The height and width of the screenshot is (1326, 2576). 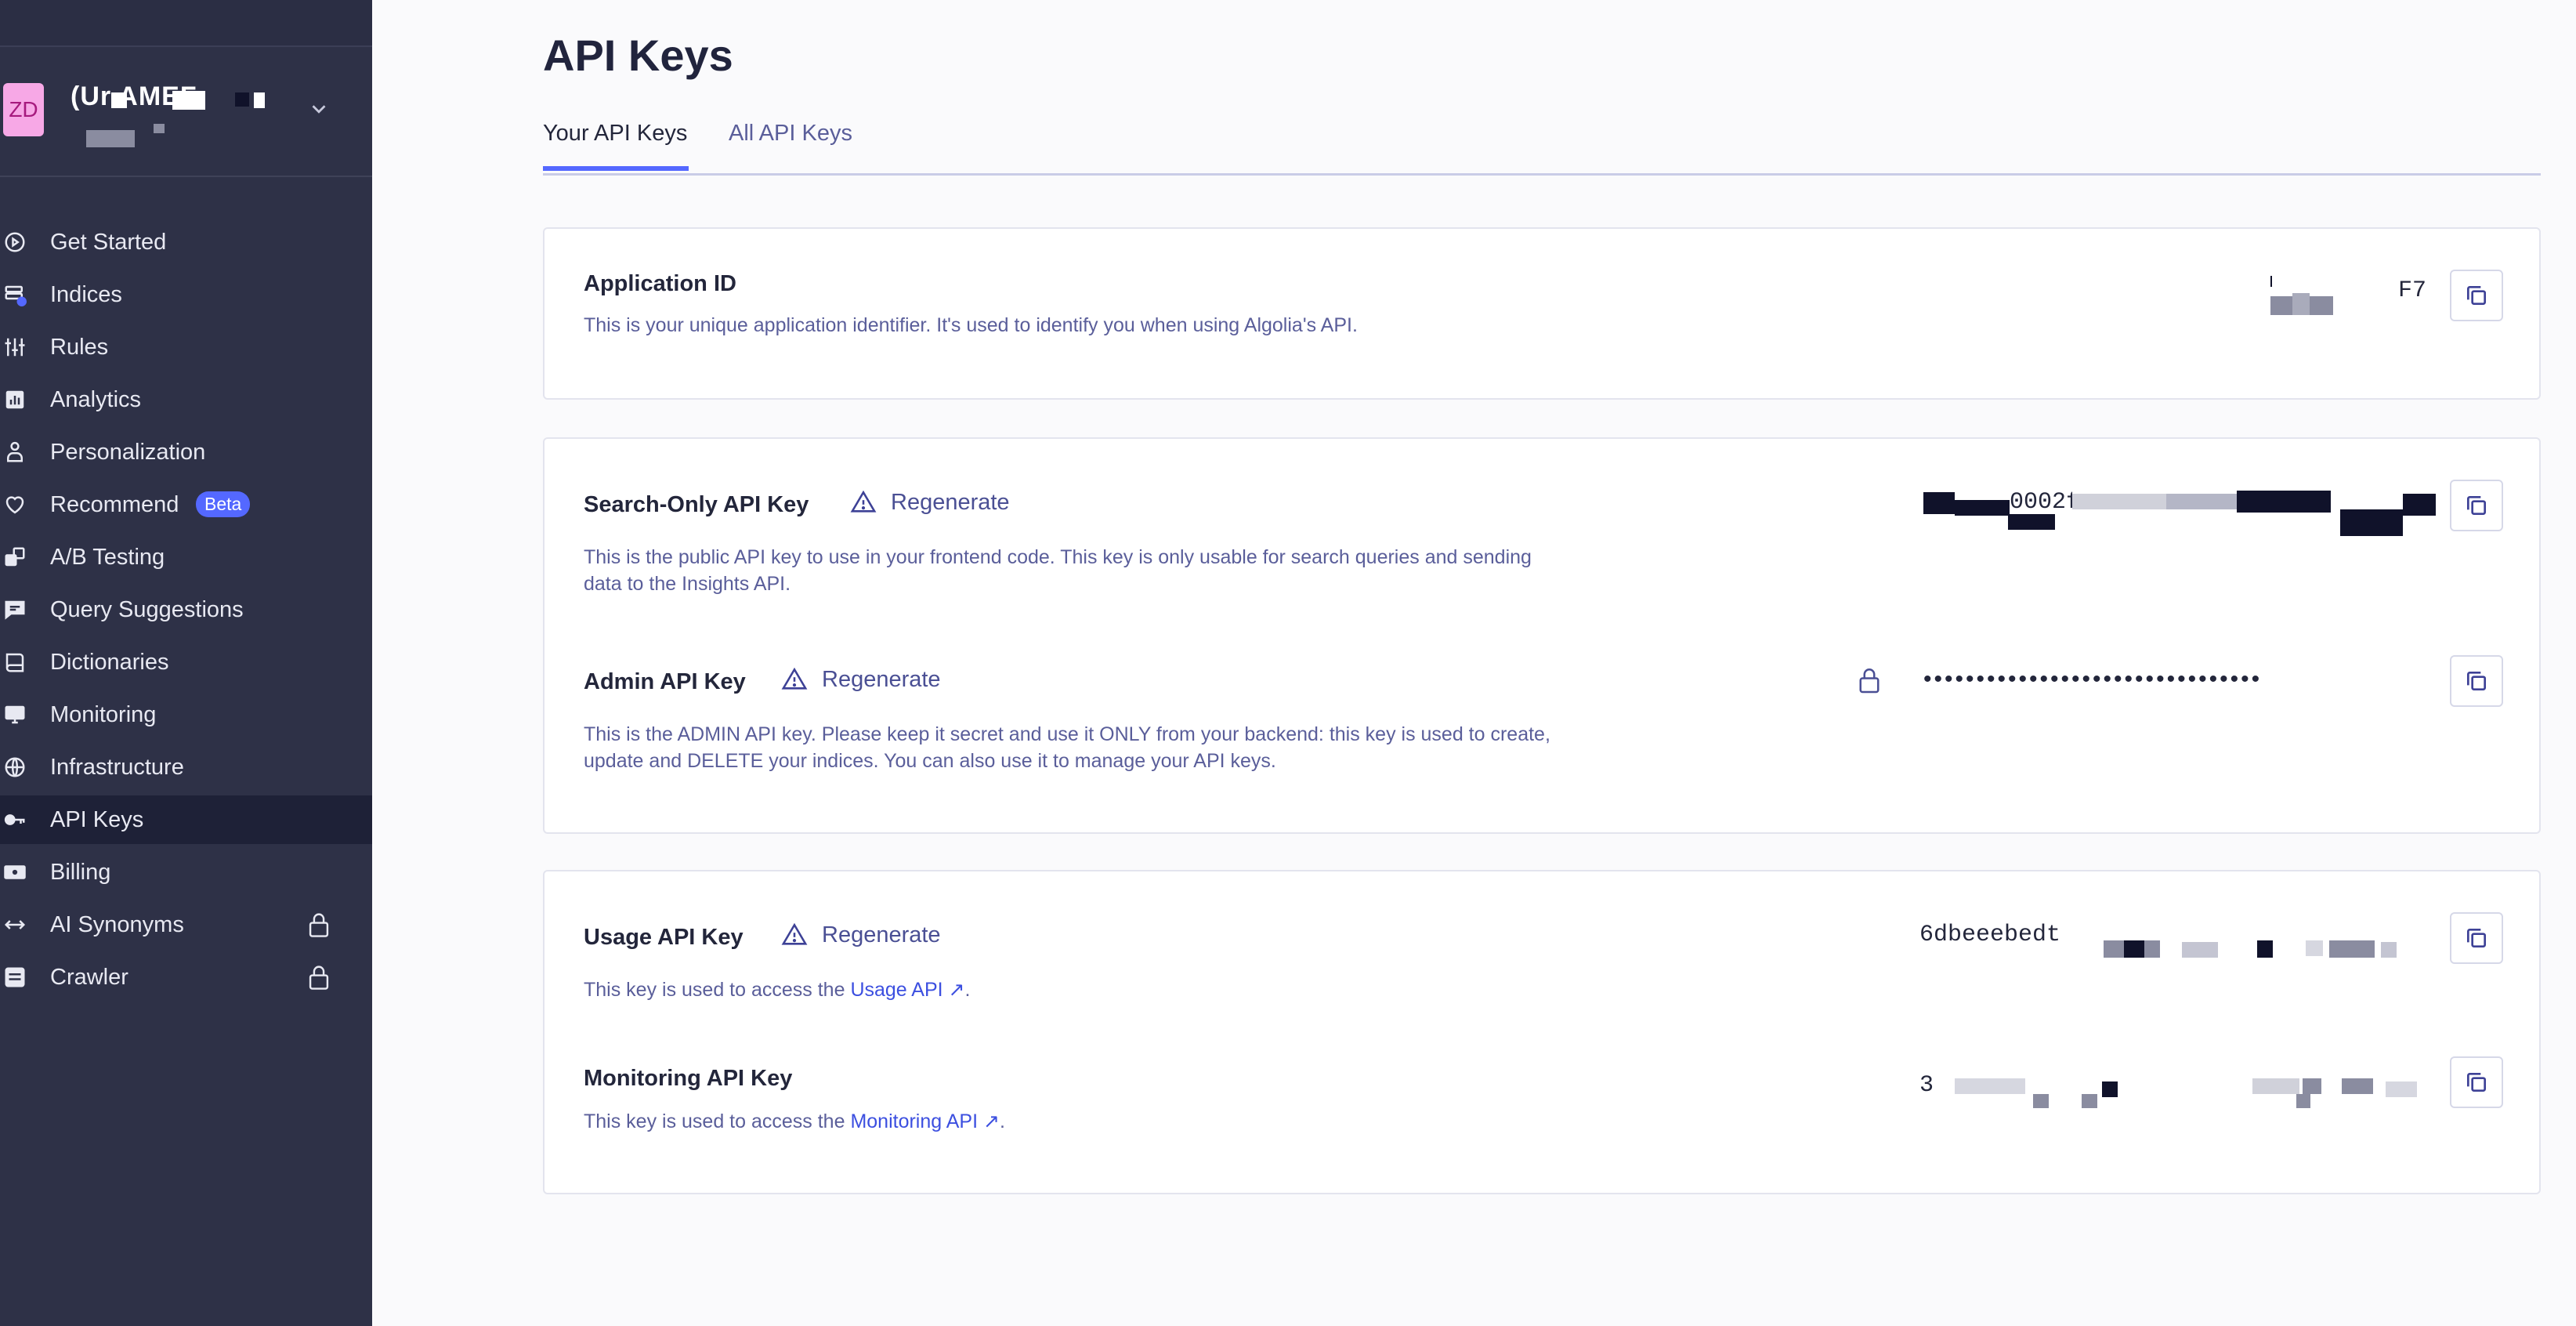 What do you see at coordinates (186, 557) in the screenshot?
I see `sidebar-item-a-b-testing: A/B Testing` at bounding box center [186, 557].